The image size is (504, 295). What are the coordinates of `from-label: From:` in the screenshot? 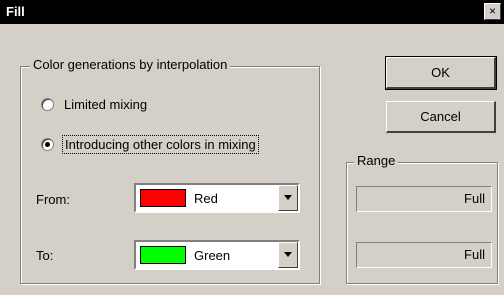 It's located at (53, 199).